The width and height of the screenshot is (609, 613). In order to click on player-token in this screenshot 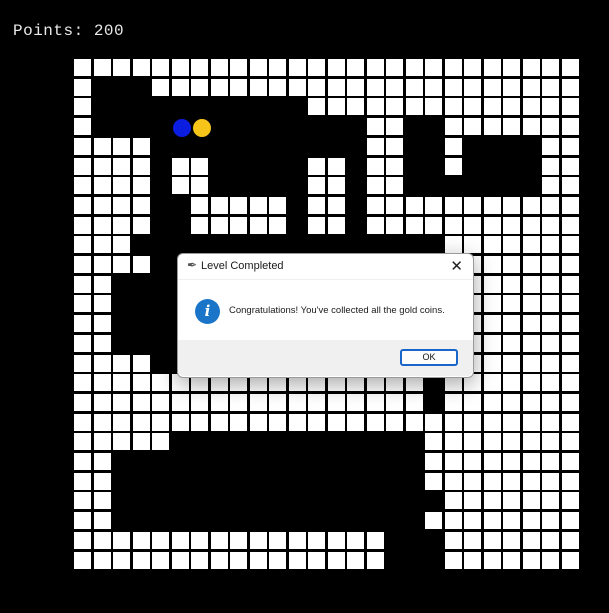, I will do `click(182, 128)`.